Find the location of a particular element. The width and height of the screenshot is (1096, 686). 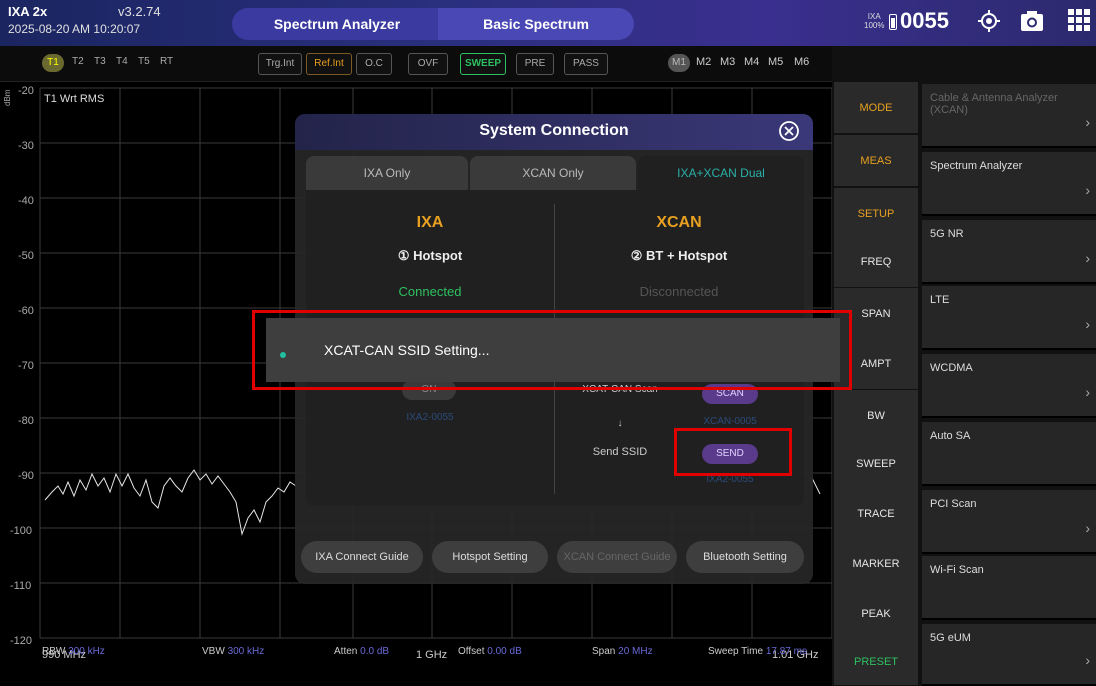

dialog-title: System Connection is located at coordinates (554, 130).